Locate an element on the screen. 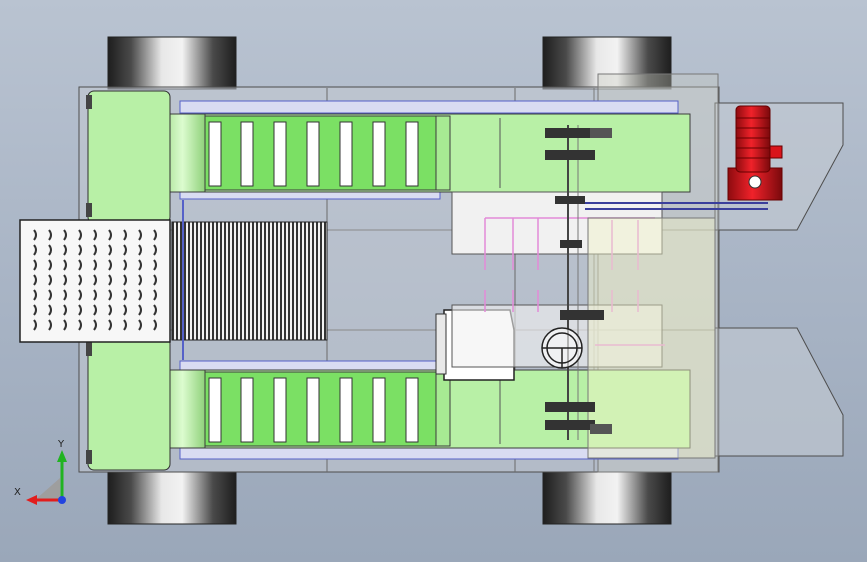 The width and height of the screenshot is (867, 562). front-side-housing-bottom is located at coordinates (128, 404).